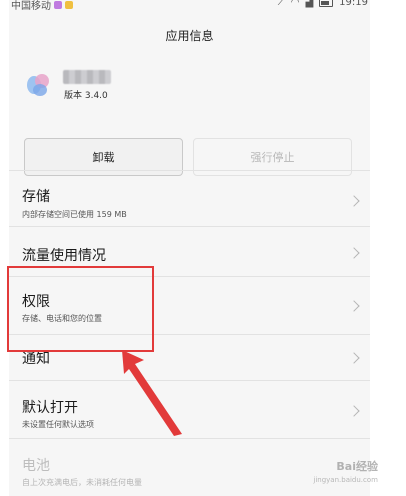  What do you see at coordinates (295, 4) in the screenshot?
I see `wifi-icon: ◠` at bounding box center [295, 4].